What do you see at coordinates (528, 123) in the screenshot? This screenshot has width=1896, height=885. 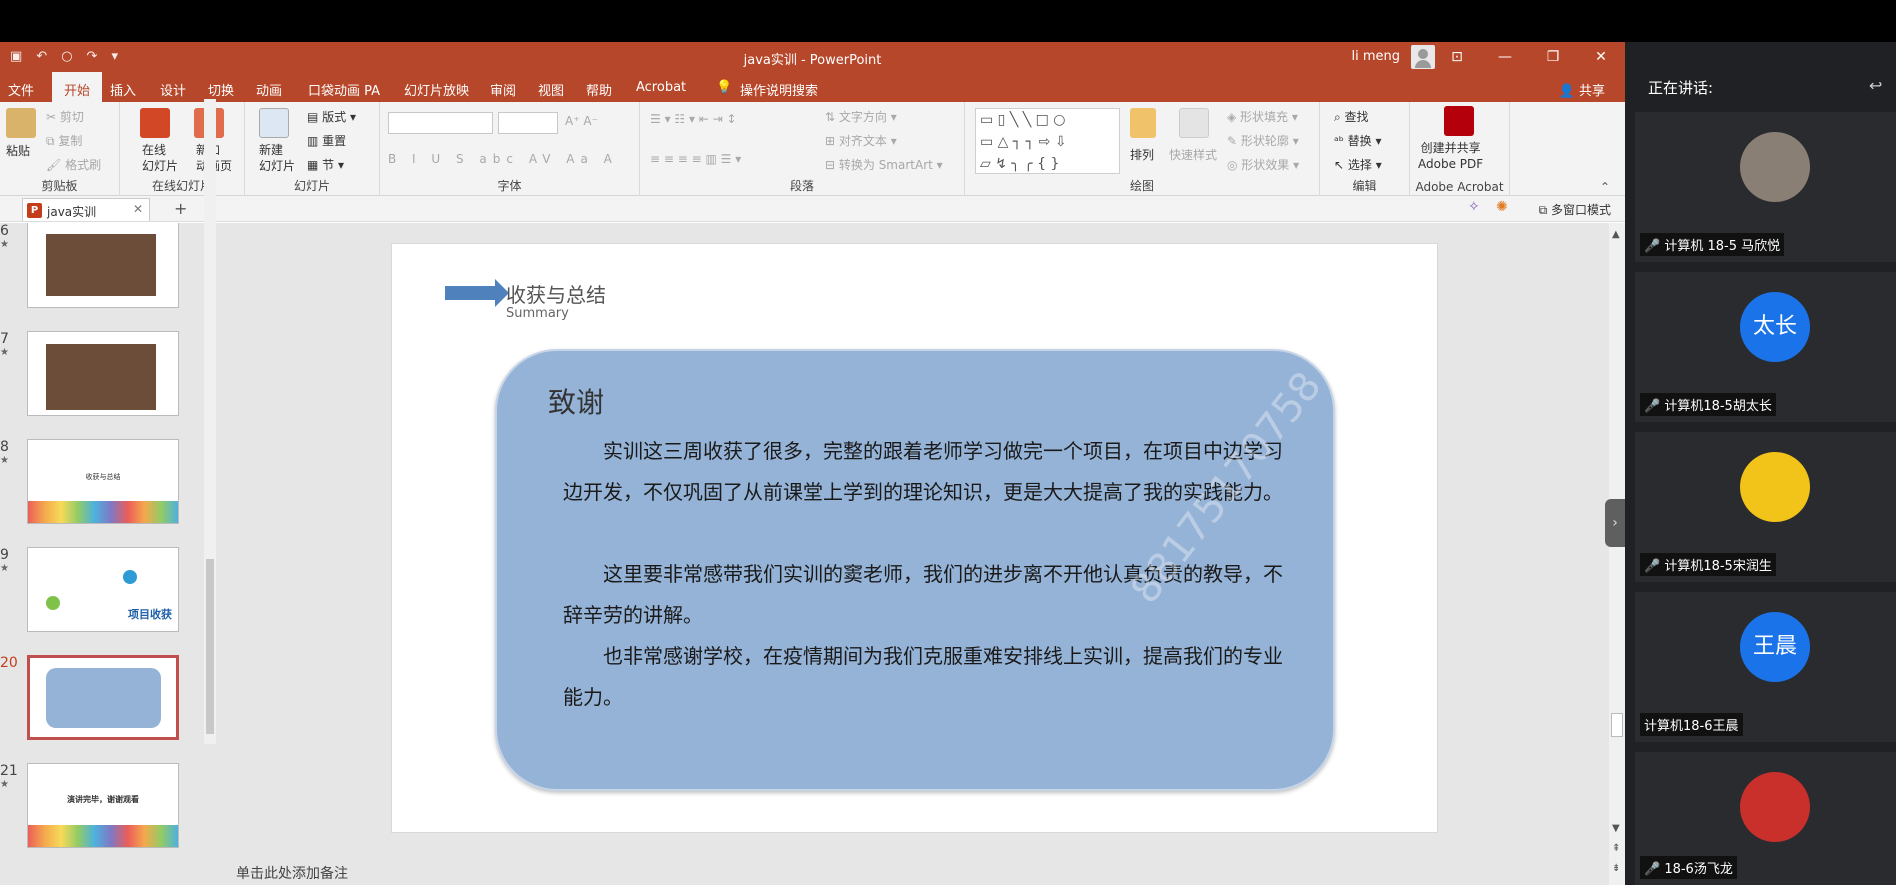 I see `font-size-dropdown` at bounding box center [528, 123].